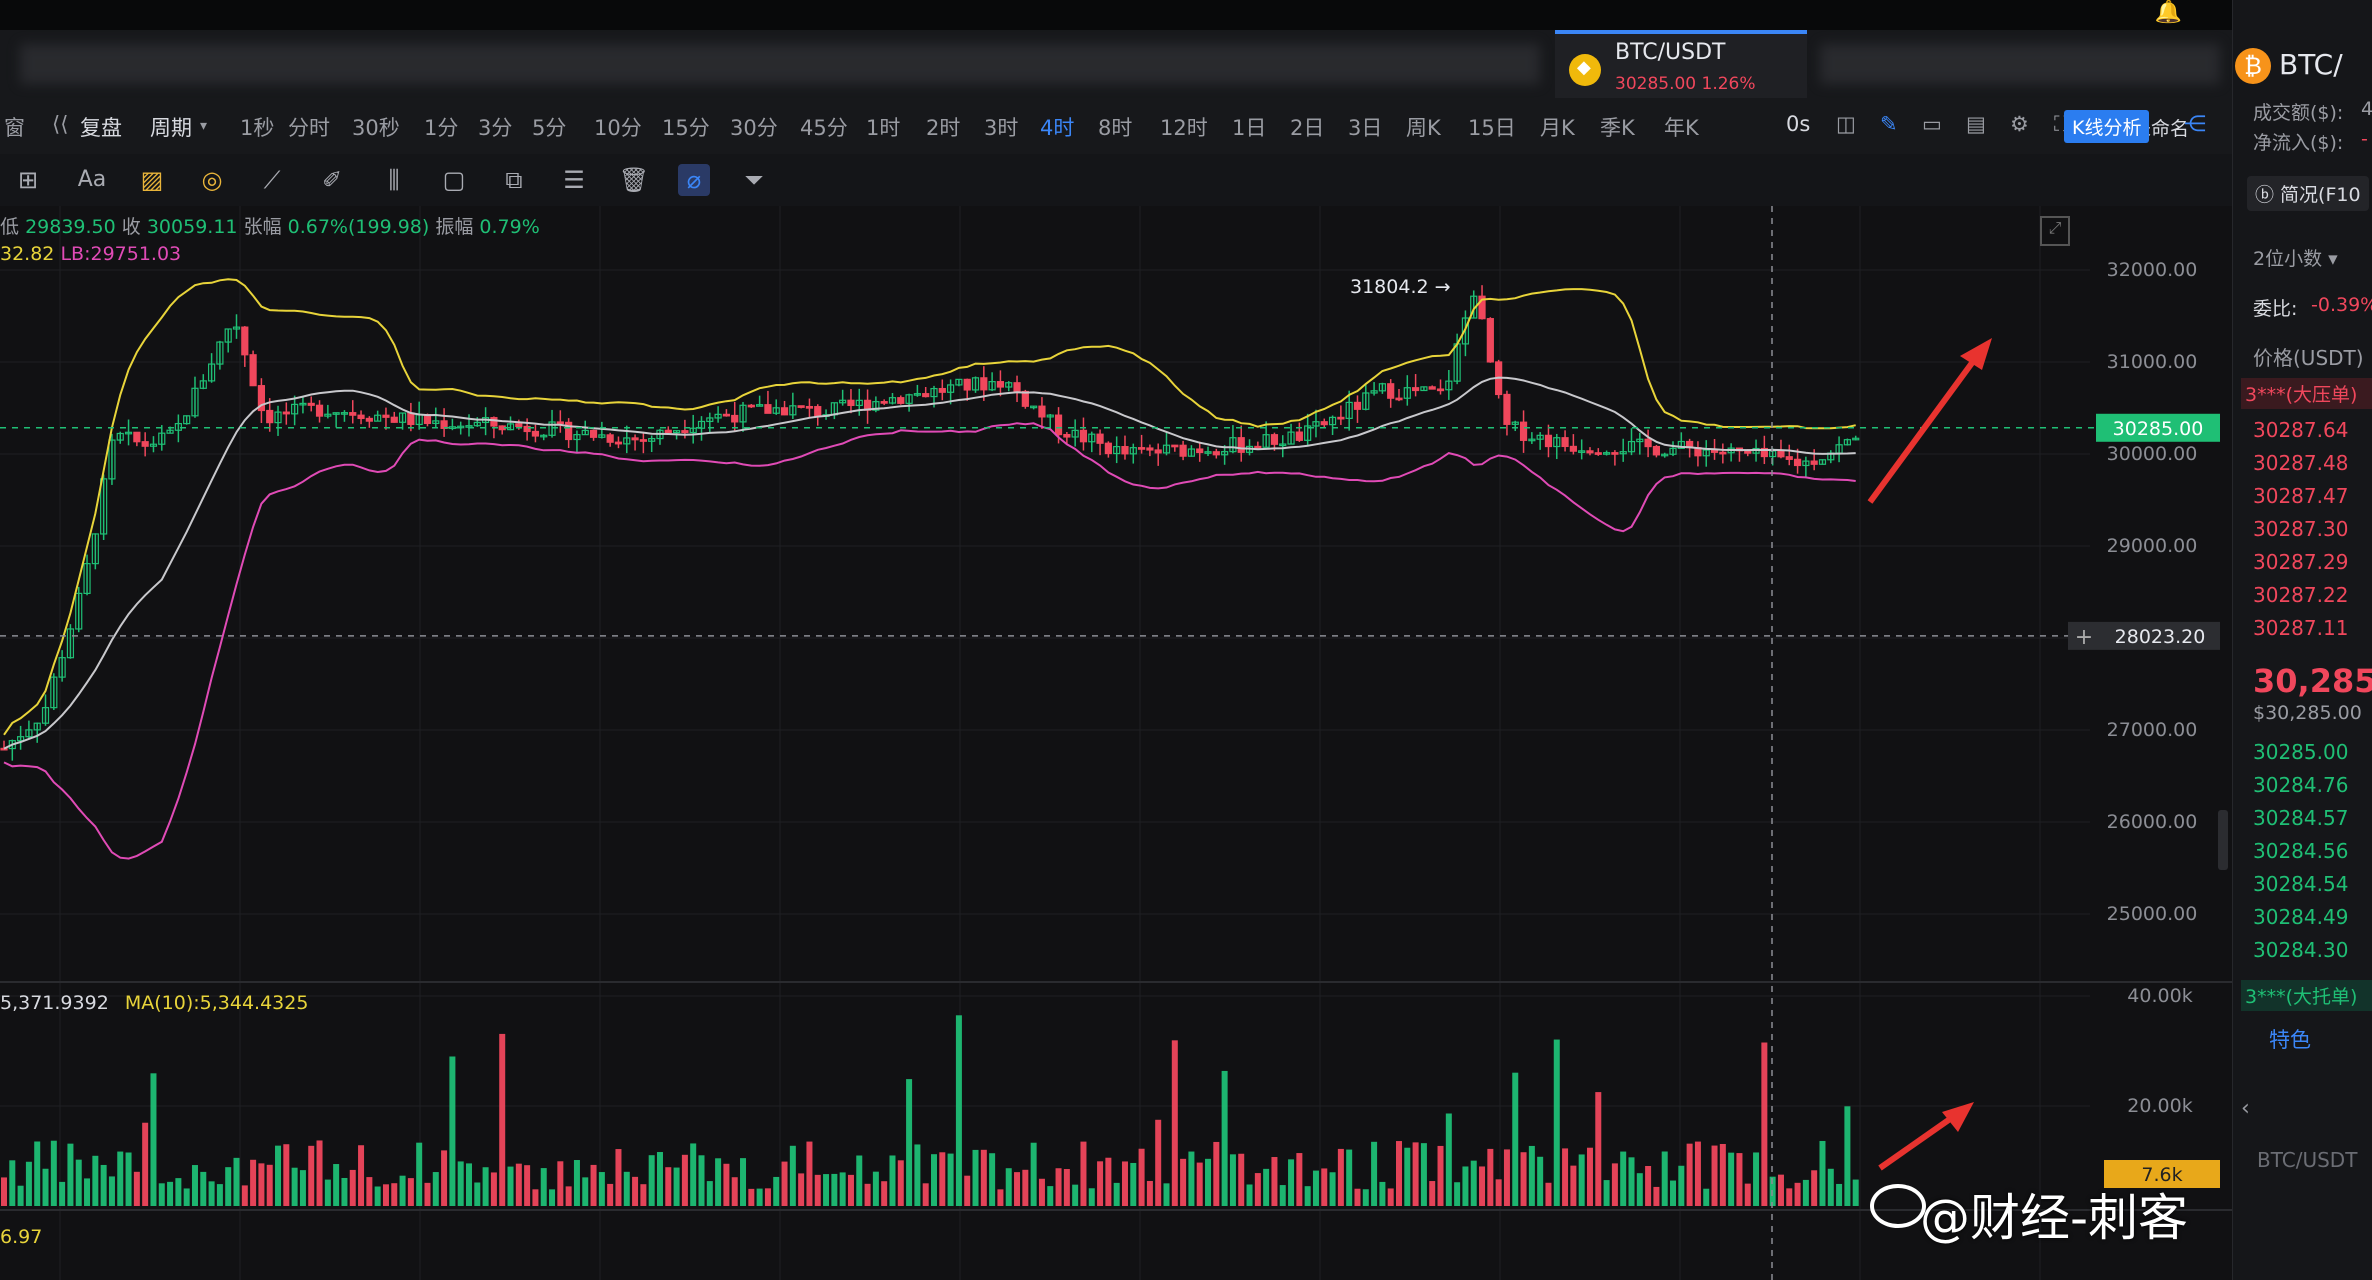 The height and width of the screenshot is (1280, 2372). What do you see at coordinates (28, 180) in the screenshot?
I see `add-indicator-icon: ⊞` at bounding box center [28, 180].